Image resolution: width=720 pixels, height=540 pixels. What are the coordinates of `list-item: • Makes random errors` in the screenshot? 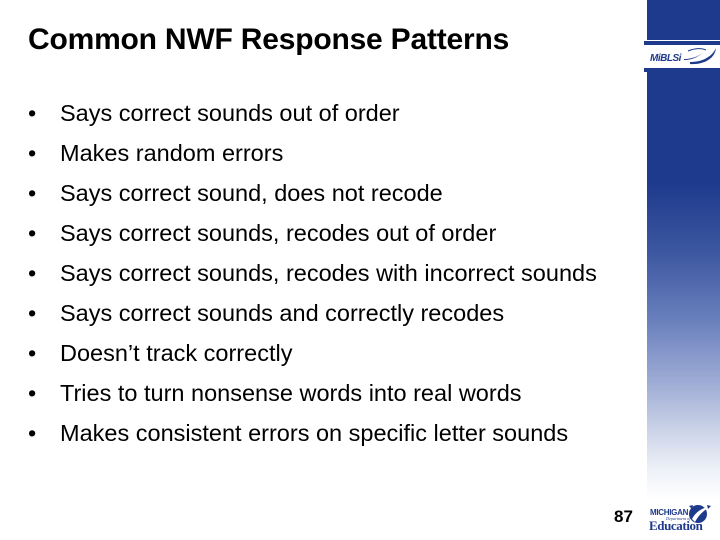 It's located at (327, 153).